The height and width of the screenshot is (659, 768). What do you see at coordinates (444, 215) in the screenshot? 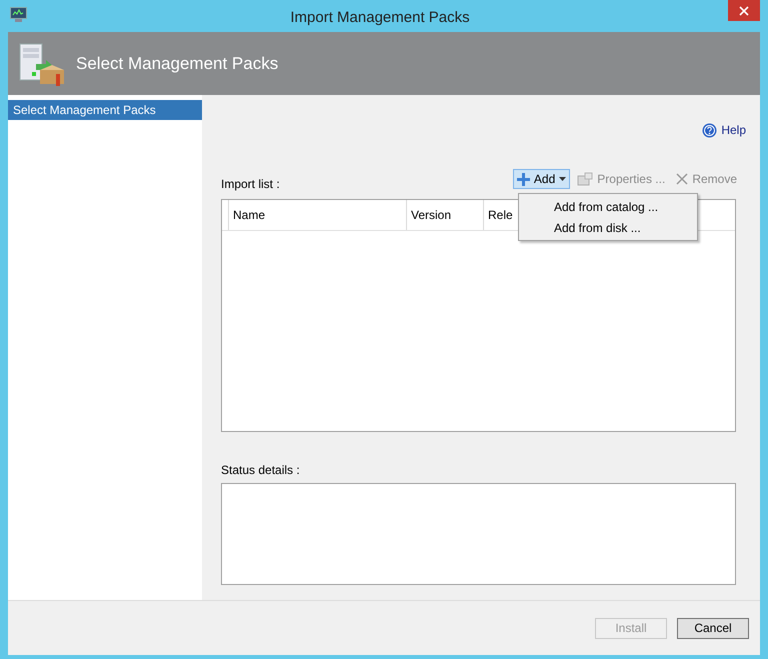
I see `column-header: Version` at bounding box center [444, 215].